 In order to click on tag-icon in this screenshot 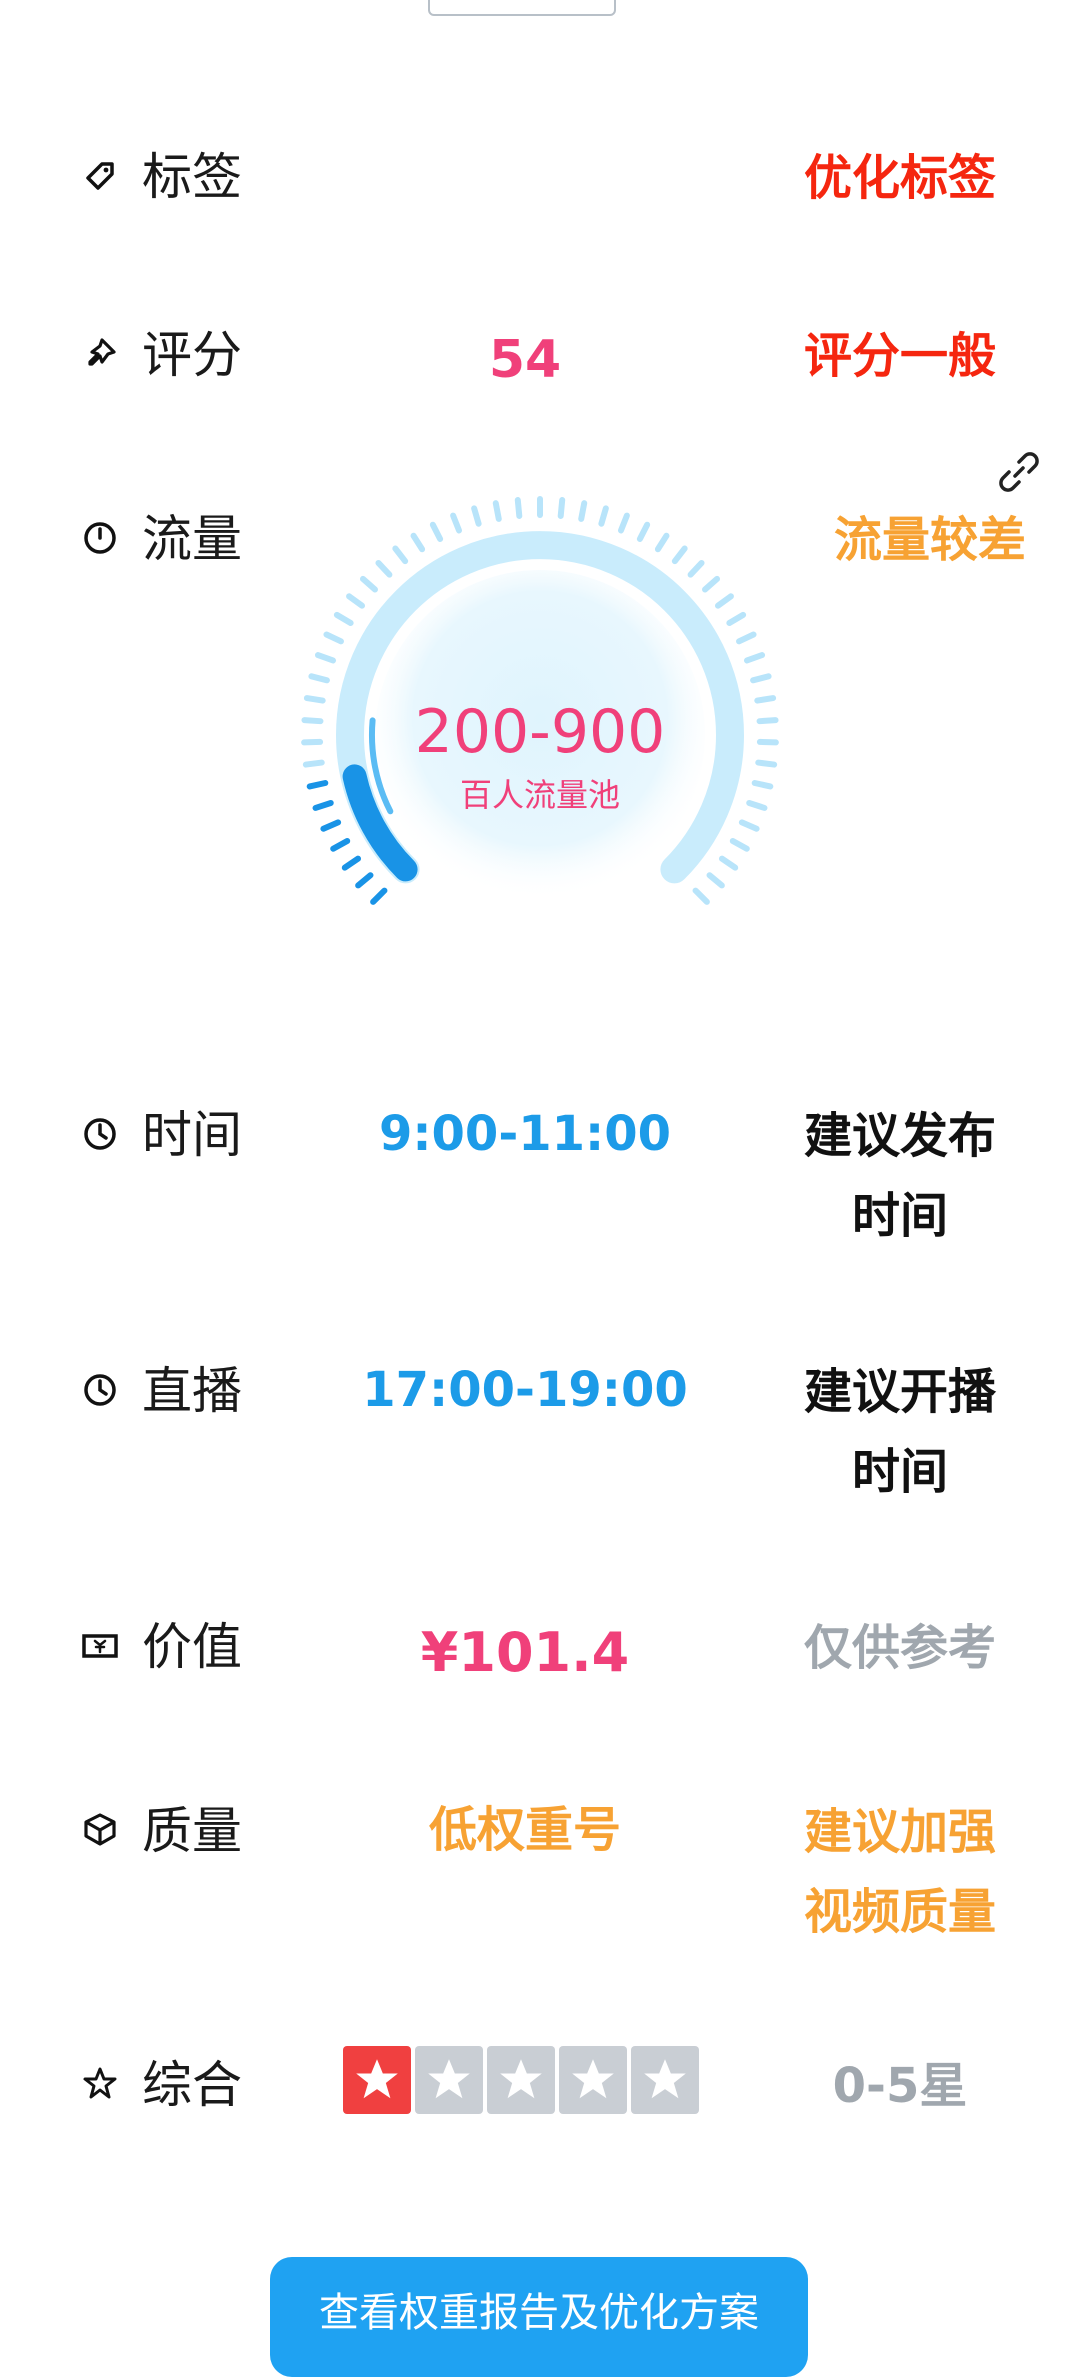, I will do `click(100, 176)`.